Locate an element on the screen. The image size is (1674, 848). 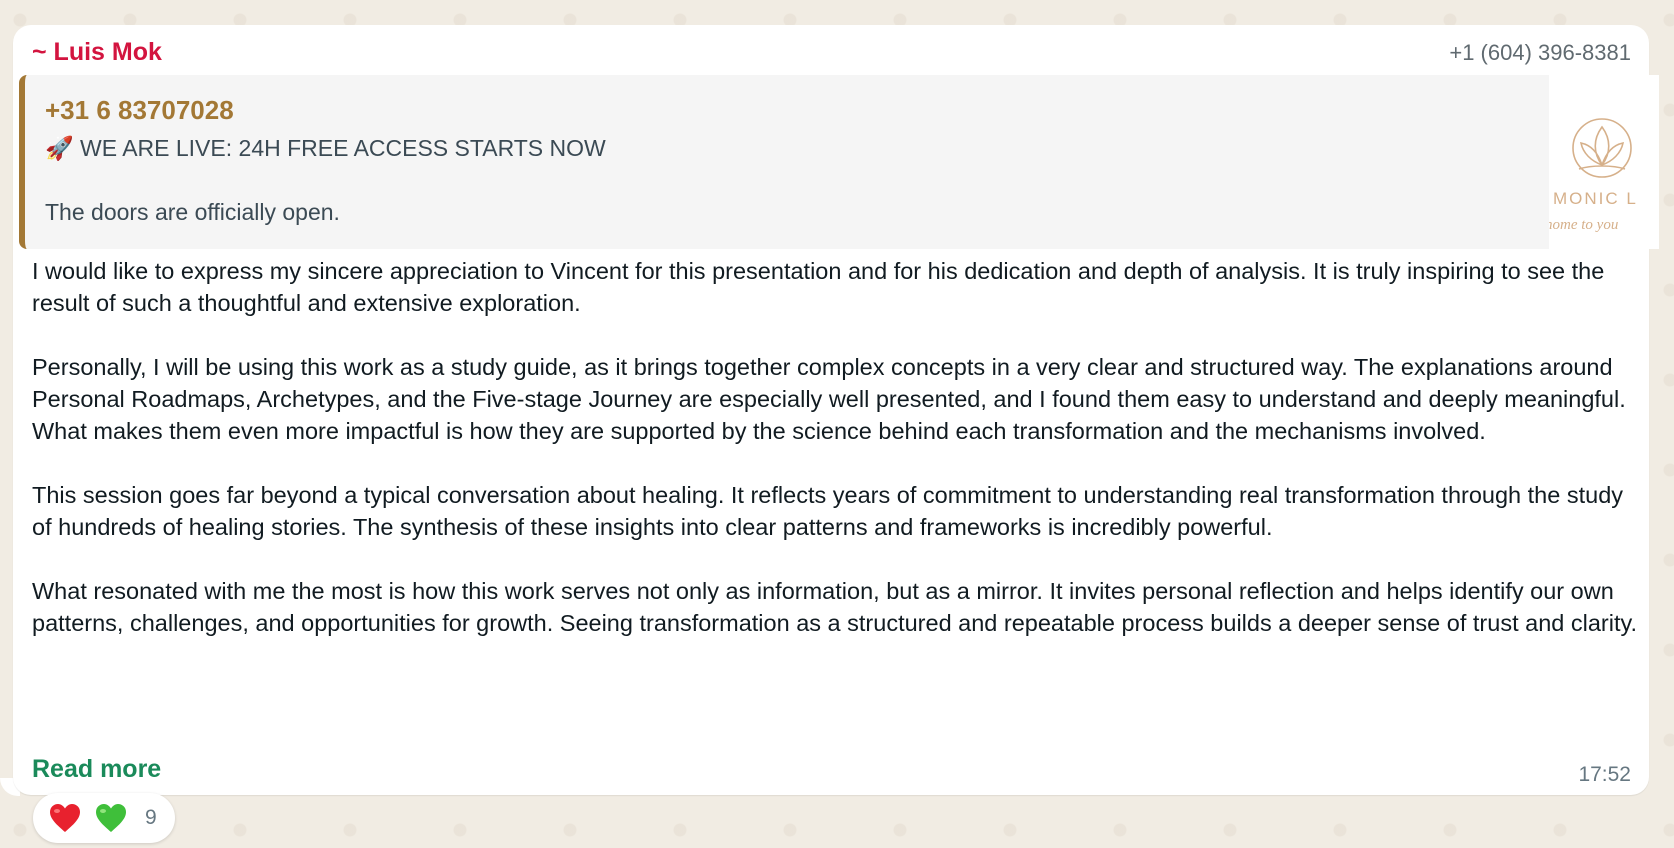
reactions-pill: 9 is located at coordinates (104, 818).